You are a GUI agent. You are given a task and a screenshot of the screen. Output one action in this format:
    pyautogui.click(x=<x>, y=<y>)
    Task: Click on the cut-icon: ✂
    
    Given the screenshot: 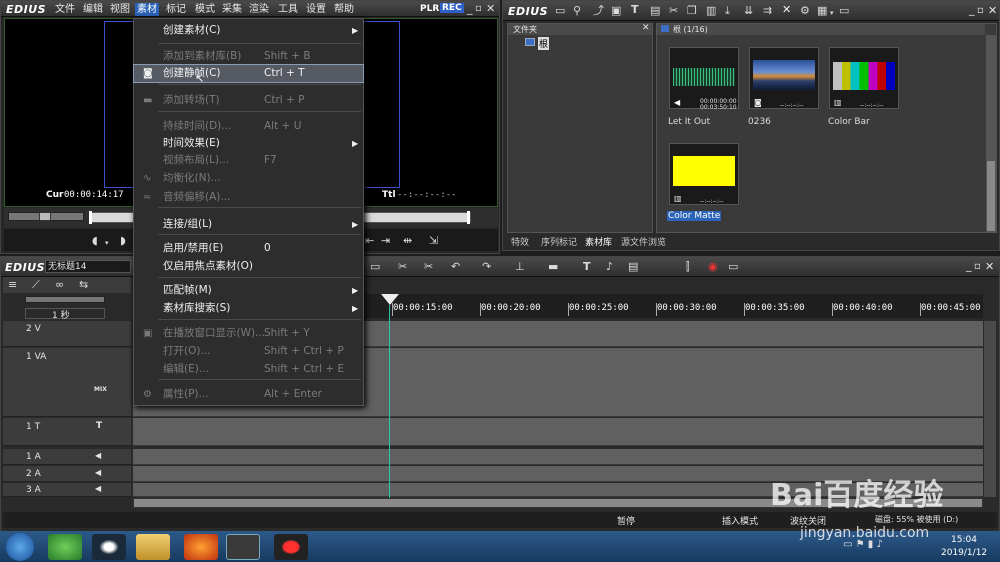 What is the action you would take?
    pyautogui.click(x=673, y=11)
    